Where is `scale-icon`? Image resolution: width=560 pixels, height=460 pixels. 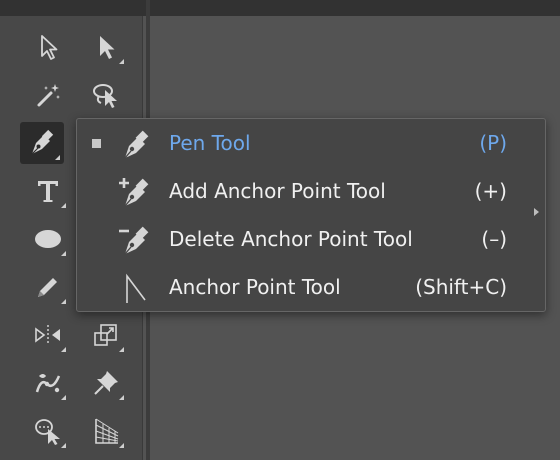 scale-icon is located at coordinates (105, 335).